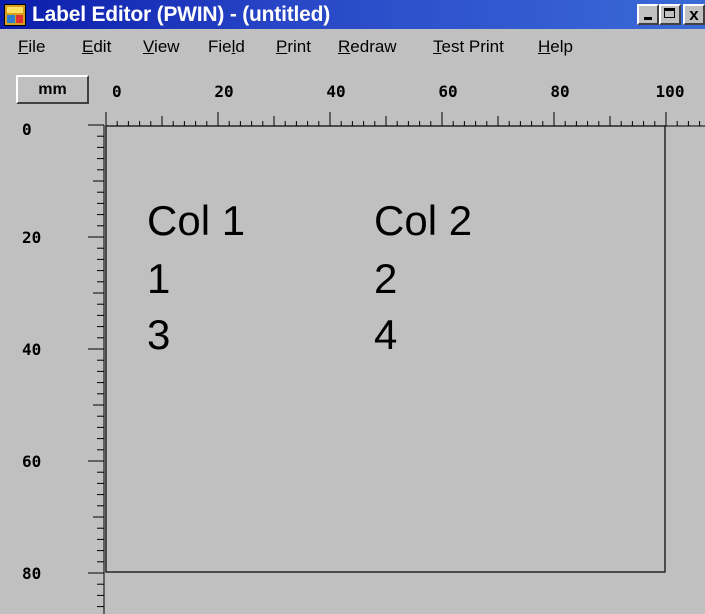  What do you see at coordinates (670, 91) in the screenshot?
I see `horizontal-ruler-label: 100` at bounding box center [670, 91].